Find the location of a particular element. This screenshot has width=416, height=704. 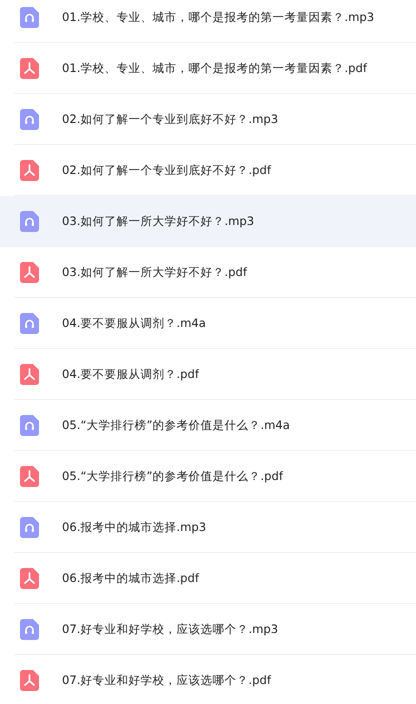

file-name: 05.“大学排行榜”的参考价值是什么？.m4a is located at coordinates (176, 425).